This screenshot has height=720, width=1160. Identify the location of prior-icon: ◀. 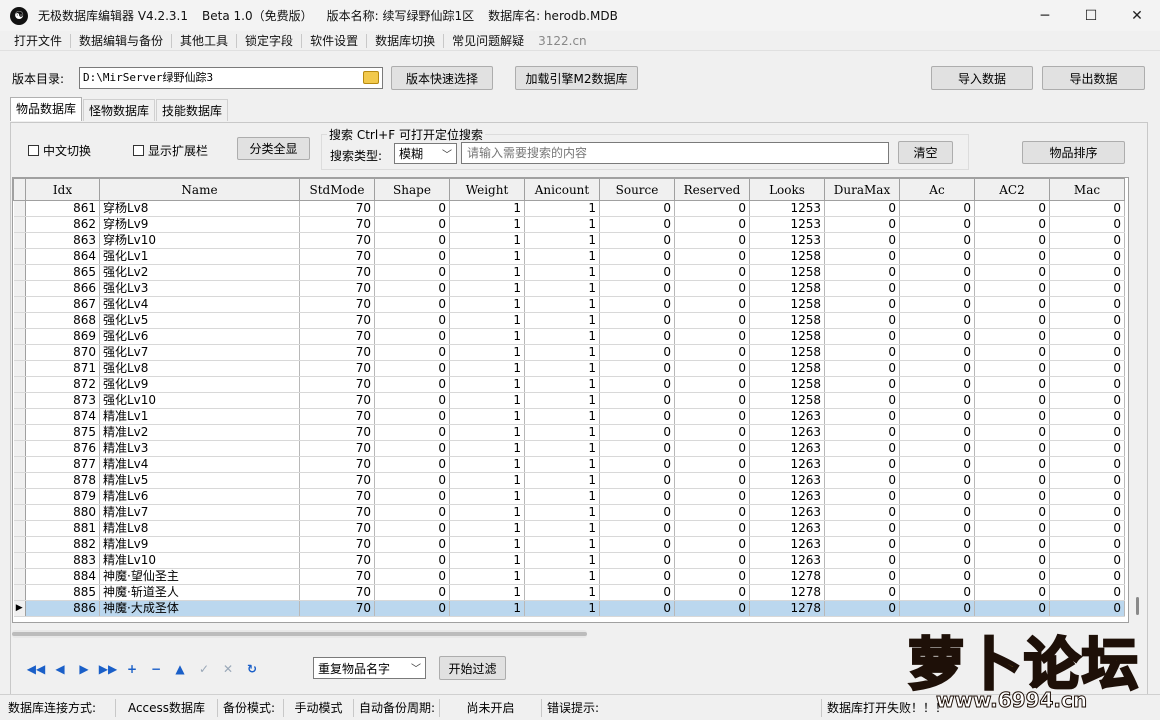
(60, 669).